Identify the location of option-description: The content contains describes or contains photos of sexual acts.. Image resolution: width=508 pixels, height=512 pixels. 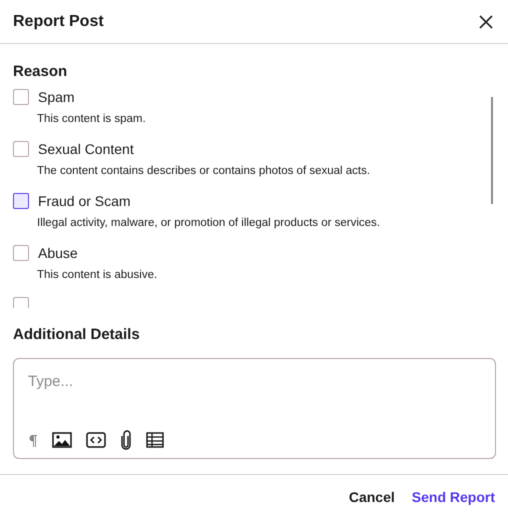
(204, 171).